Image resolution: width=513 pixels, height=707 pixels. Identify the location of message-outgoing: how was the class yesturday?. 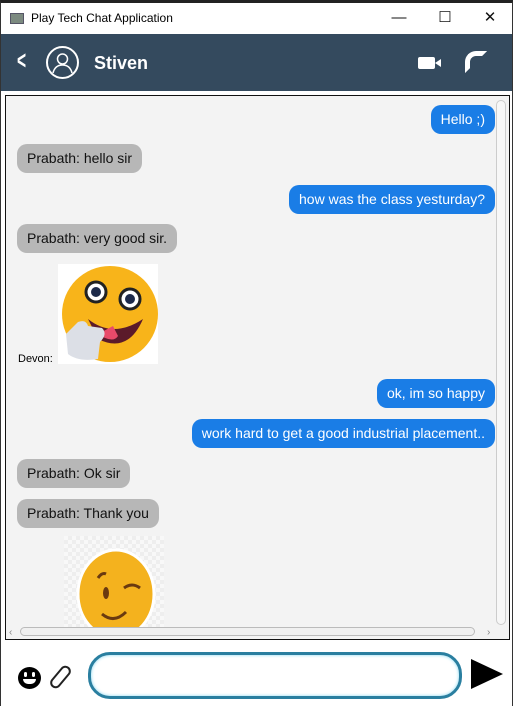
(392, 199).